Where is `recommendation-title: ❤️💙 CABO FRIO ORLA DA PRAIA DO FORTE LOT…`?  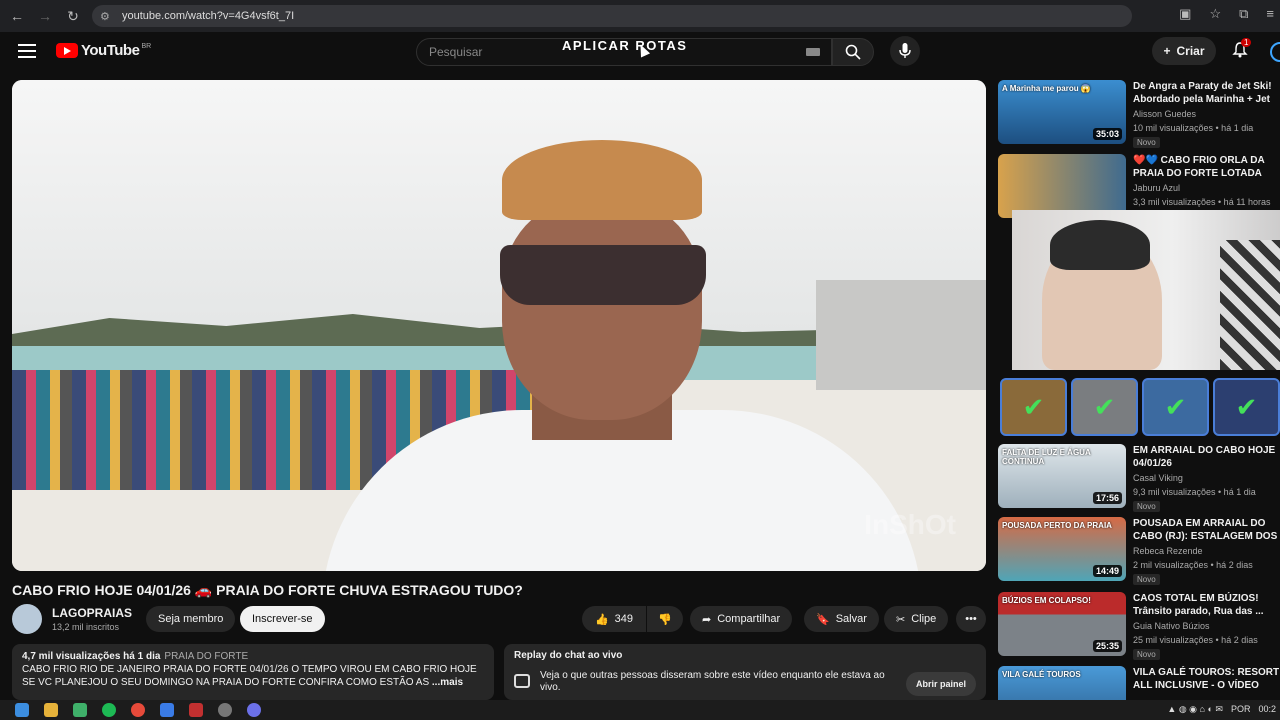 recommendation-title: ❤️💙 CABO FRIO ORLA DA PRAIA DO FORTE LOT… is located at coordinates (1206, 167).